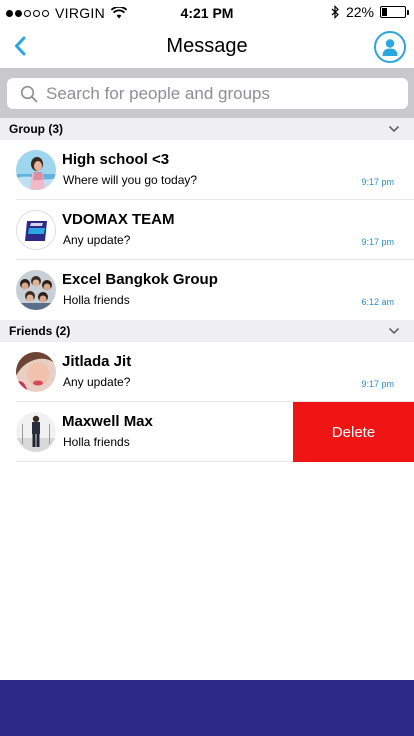 Image resolution: width=414 pixels, height=736 pixels. What do you see at coordinates (29, 94) in the screenshot?
I see `search-icon` at bounding box center [29, 94].